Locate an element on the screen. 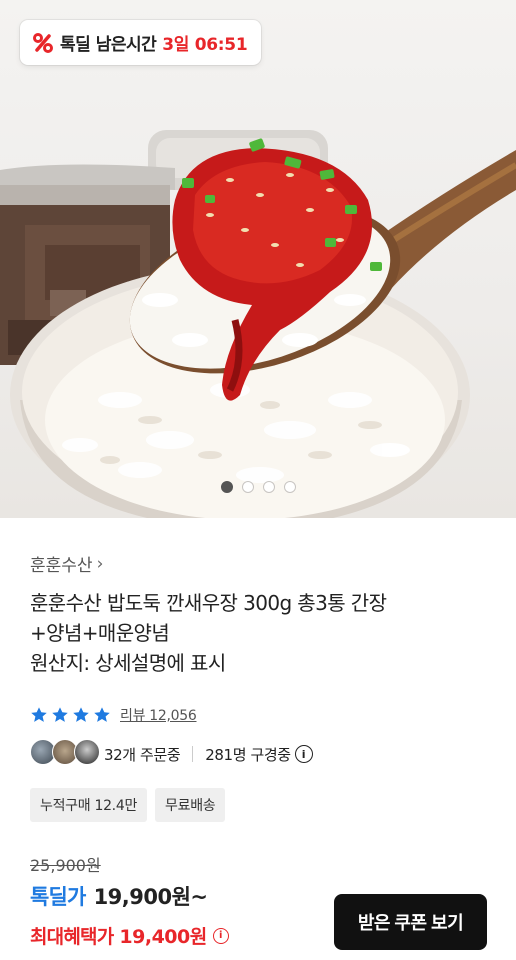 This screenshot has height=960, width=516. chevron-right-icon: › is located at coordinates (100, 563).